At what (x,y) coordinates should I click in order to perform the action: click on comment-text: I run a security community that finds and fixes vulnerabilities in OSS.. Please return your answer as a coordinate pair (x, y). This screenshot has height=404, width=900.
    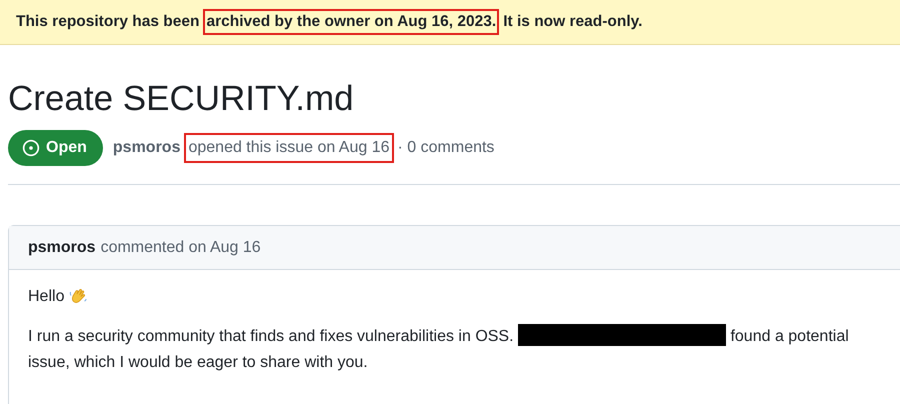
    Looking at the image, I should click on (271, 336).